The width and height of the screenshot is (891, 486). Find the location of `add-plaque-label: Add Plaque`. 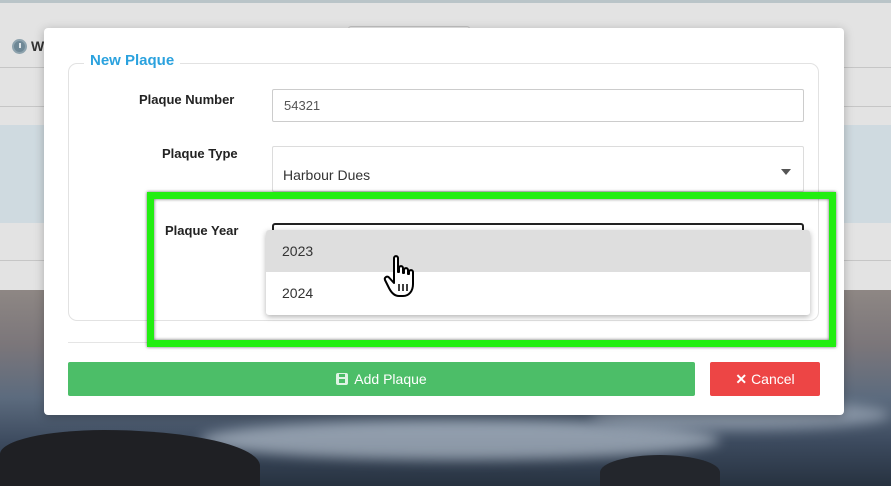

add-plaque-label: Add Plaque is located at coordinates (390, 379).